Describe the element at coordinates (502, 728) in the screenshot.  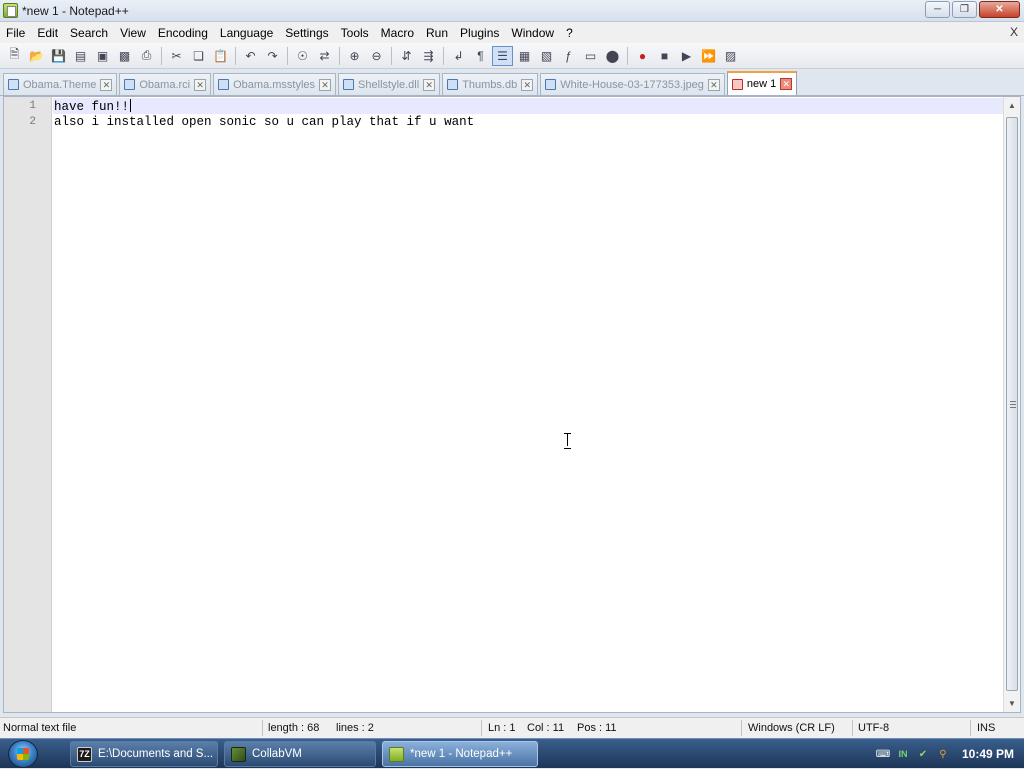
I see `status-line-number: Ln : 1` at that location.